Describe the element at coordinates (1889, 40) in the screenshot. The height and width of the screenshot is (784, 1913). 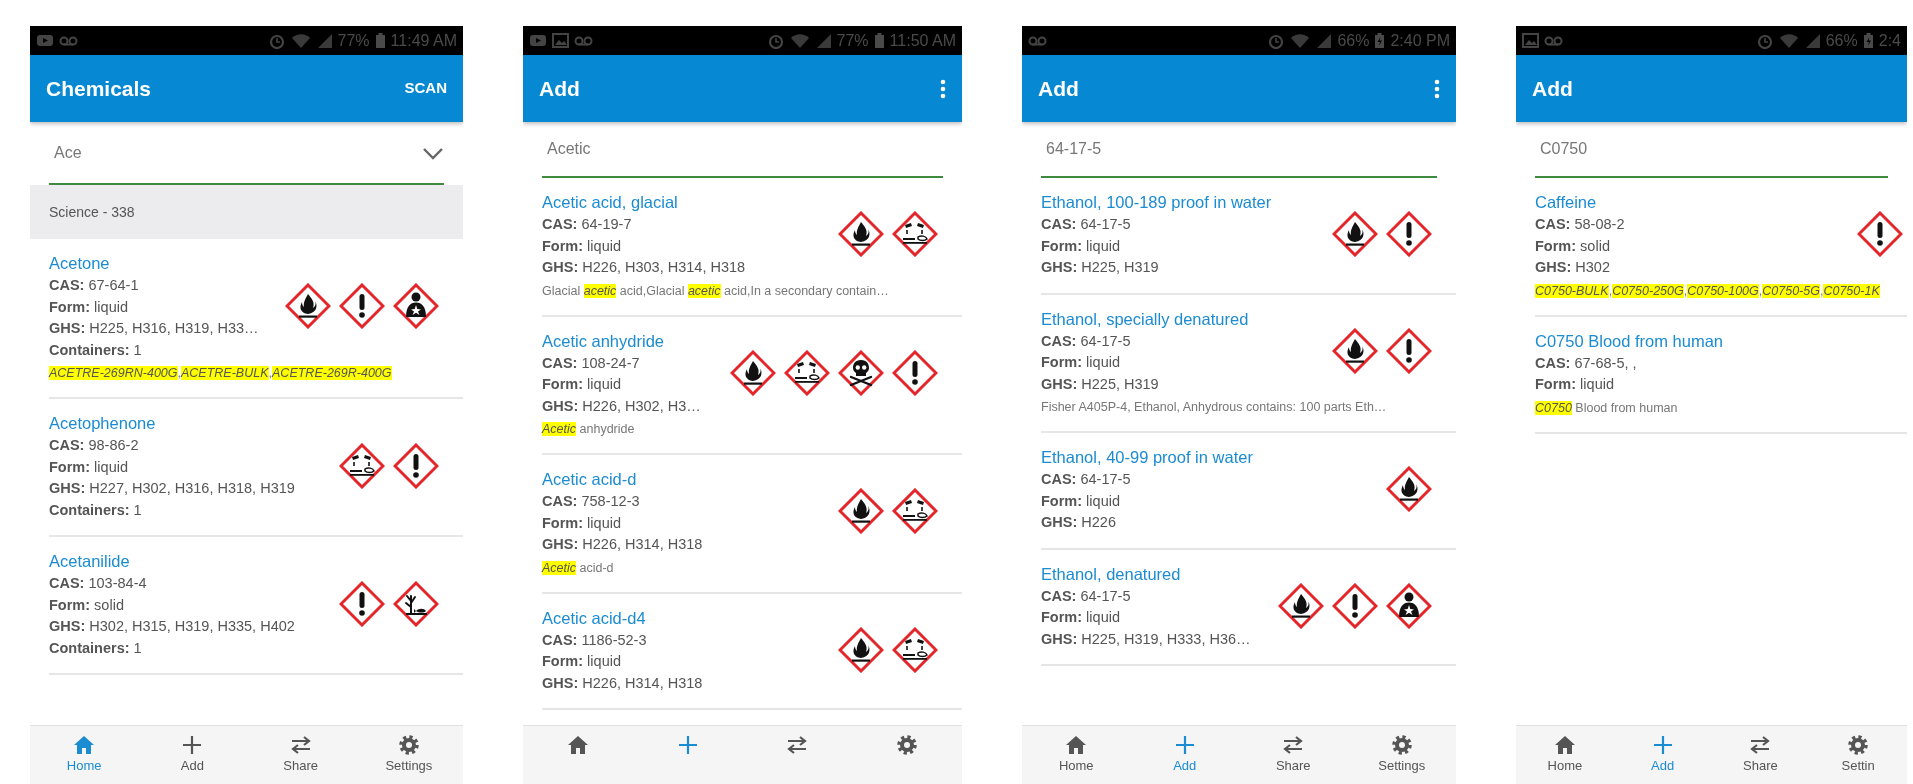
I see `clock-time: 2:4` at that location.